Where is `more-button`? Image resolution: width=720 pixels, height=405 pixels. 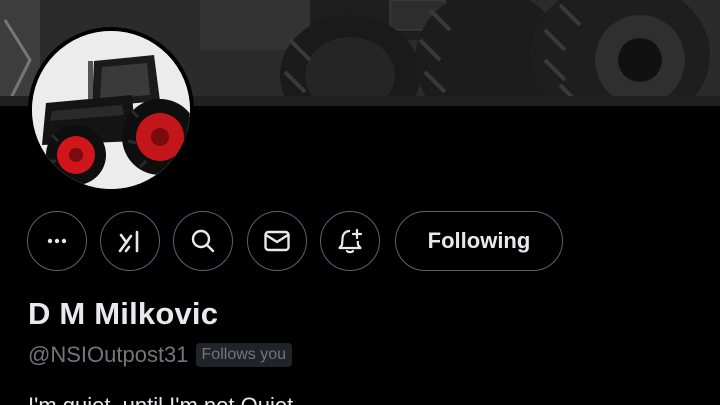 more-button is located at coordinates (57, 241).